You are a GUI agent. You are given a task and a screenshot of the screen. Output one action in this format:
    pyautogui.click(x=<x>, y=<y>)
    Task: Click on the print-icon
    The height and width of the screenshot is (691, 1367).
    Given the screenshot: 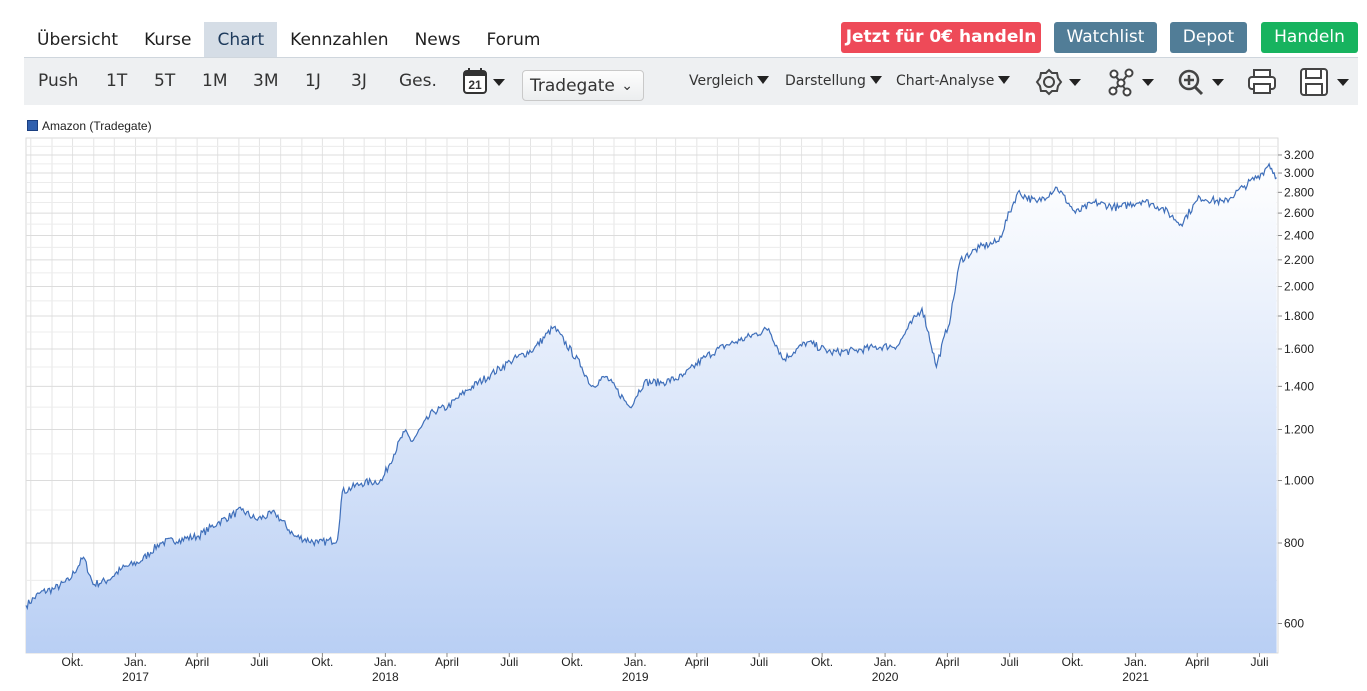 What is the action you would take?
    pyautogui.click(x=1263, y=82)
    